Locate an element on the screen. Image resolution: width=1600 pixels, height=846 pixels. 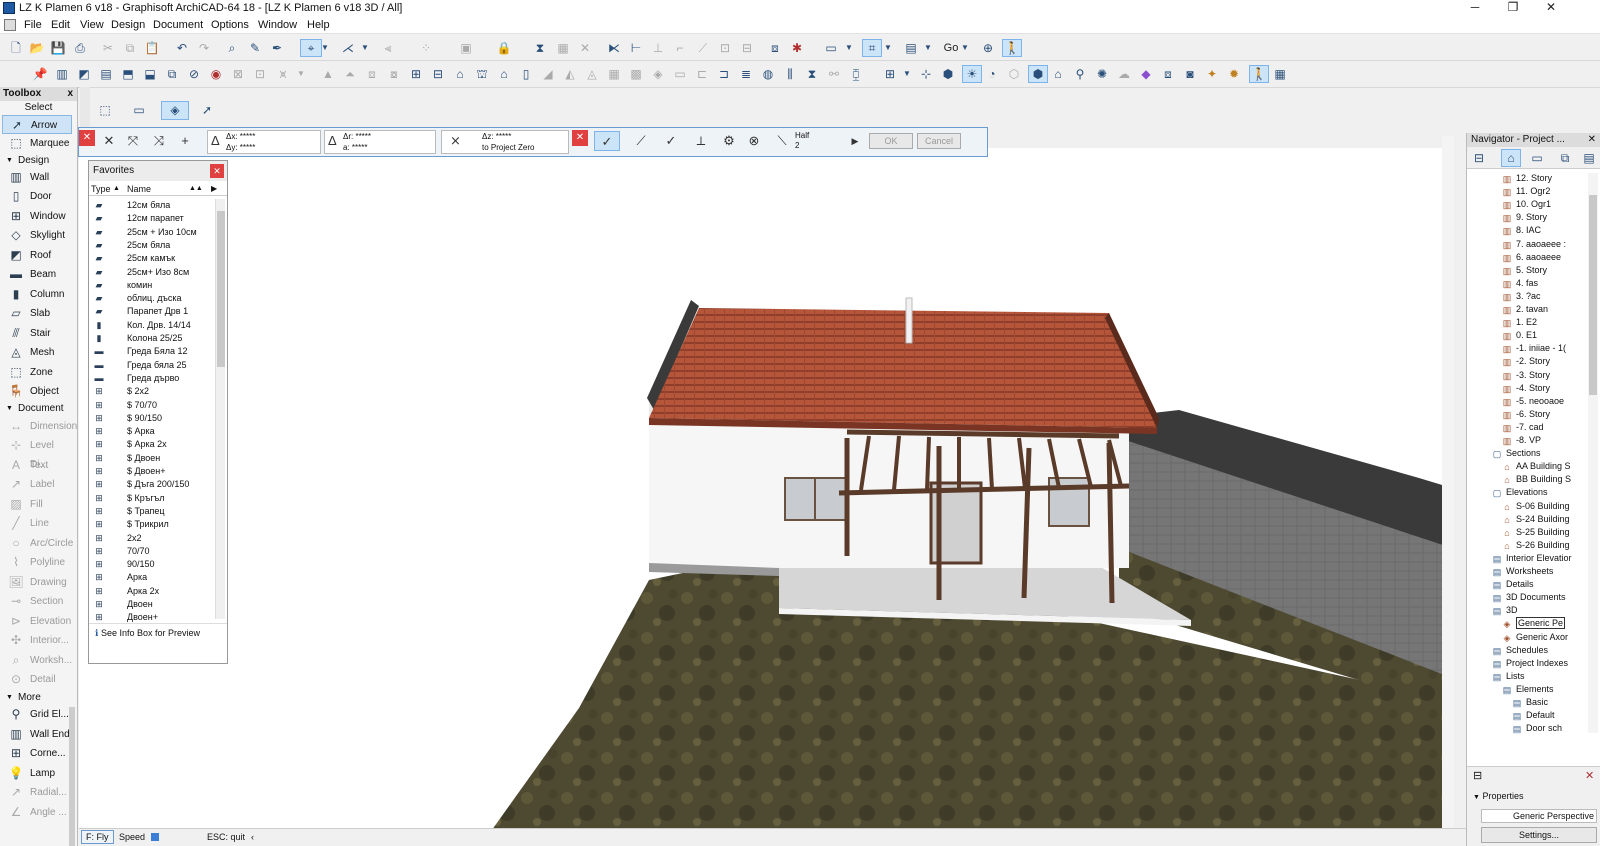
navigator-item: ▥ 3. ?ac is located at coordinates (1521, 296).